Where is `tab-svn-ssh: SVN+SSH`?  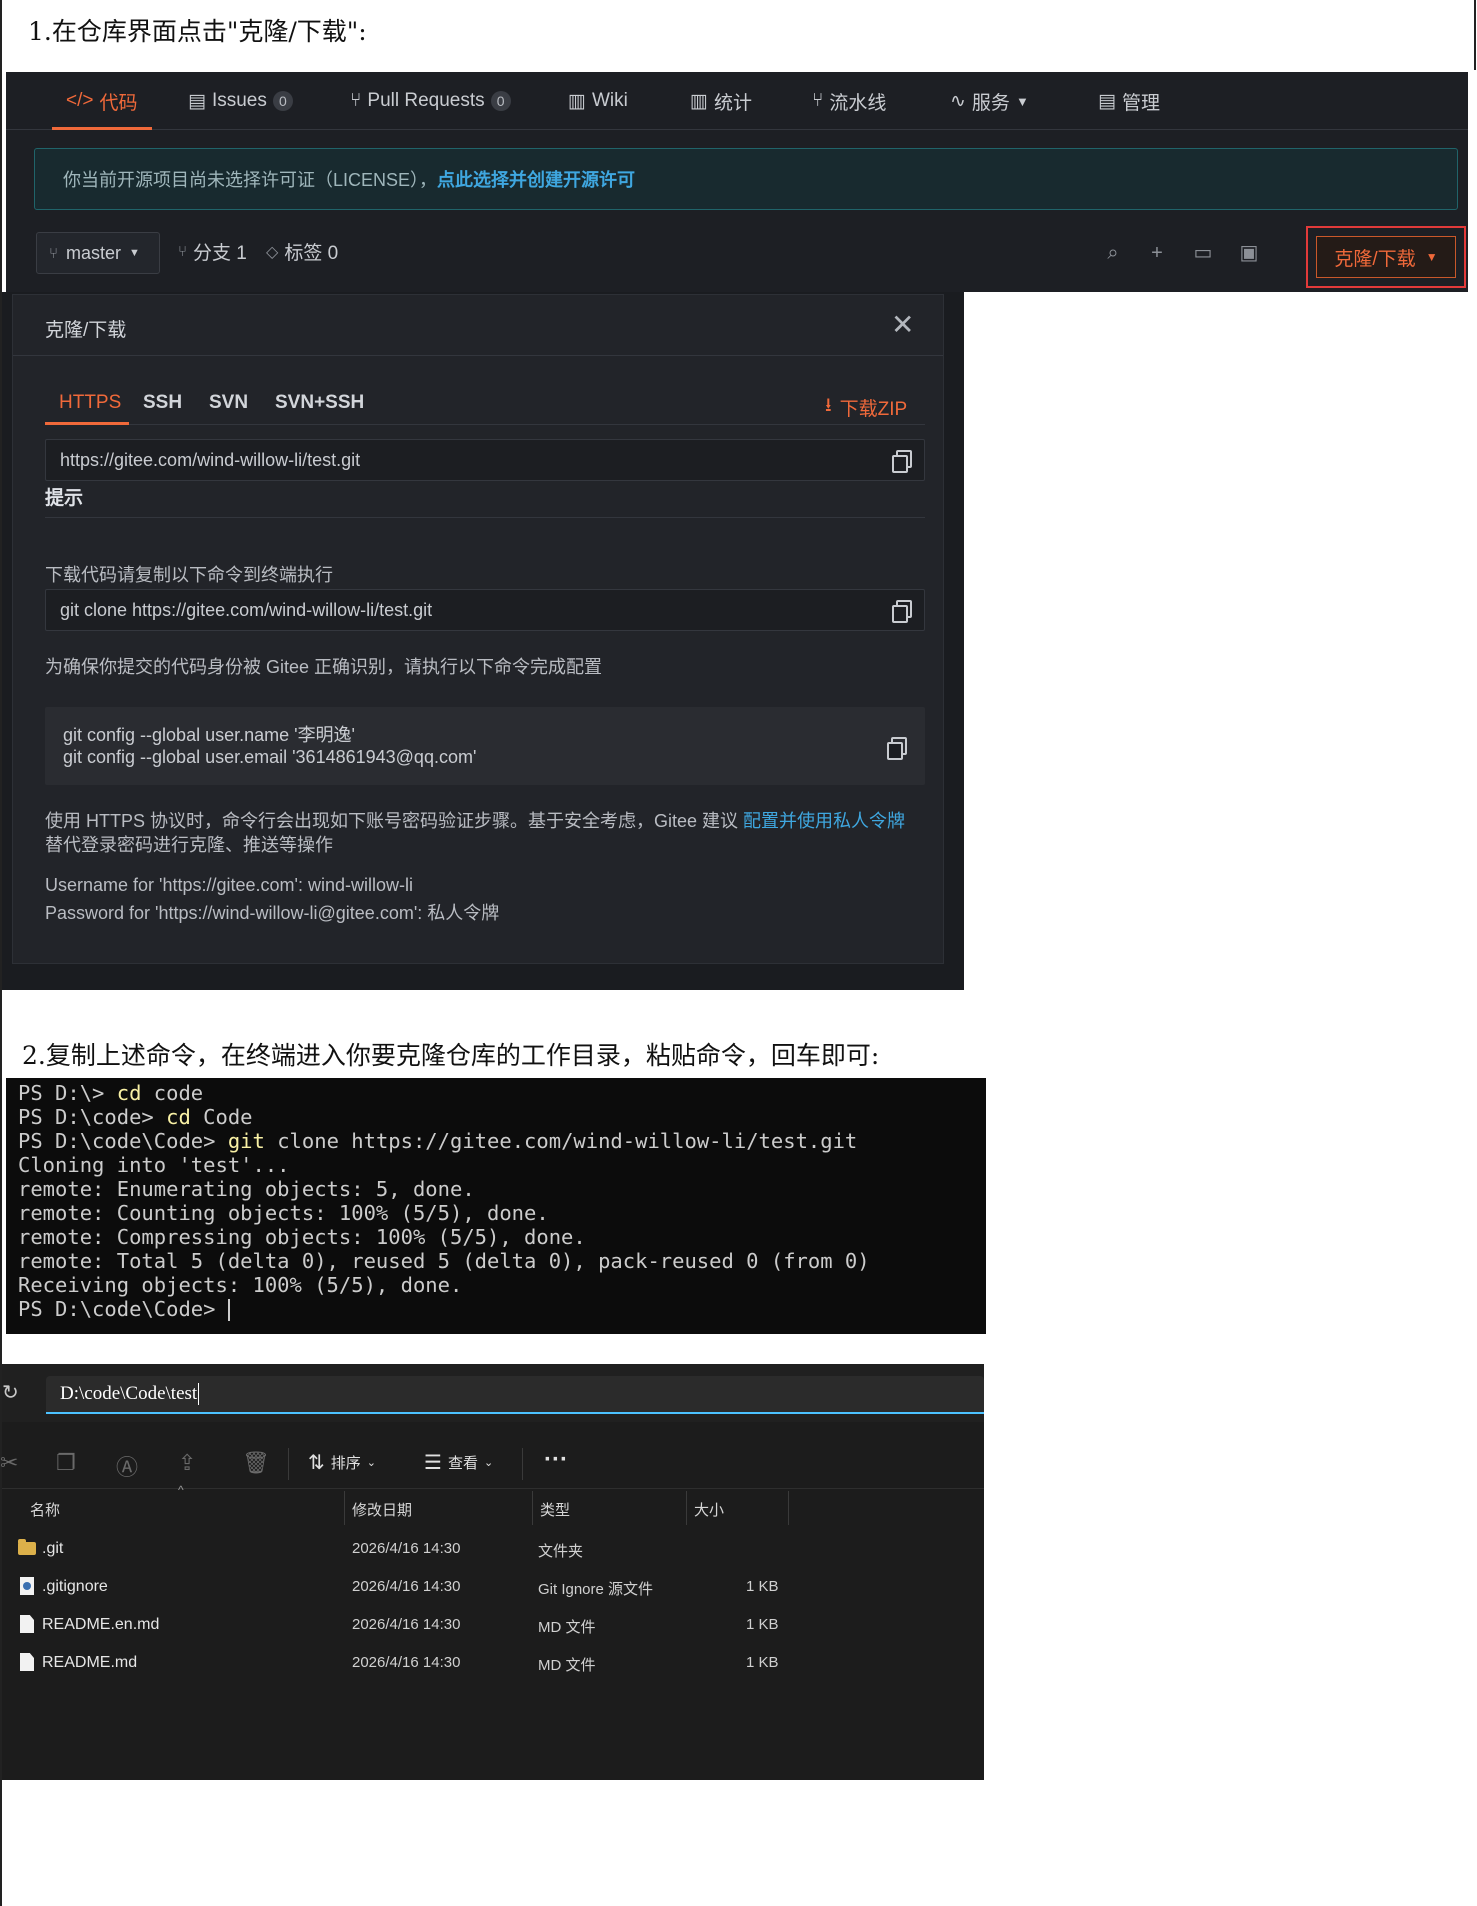 tab-svn-ssh: SVN+SSH is located at coordinates (319, 403).